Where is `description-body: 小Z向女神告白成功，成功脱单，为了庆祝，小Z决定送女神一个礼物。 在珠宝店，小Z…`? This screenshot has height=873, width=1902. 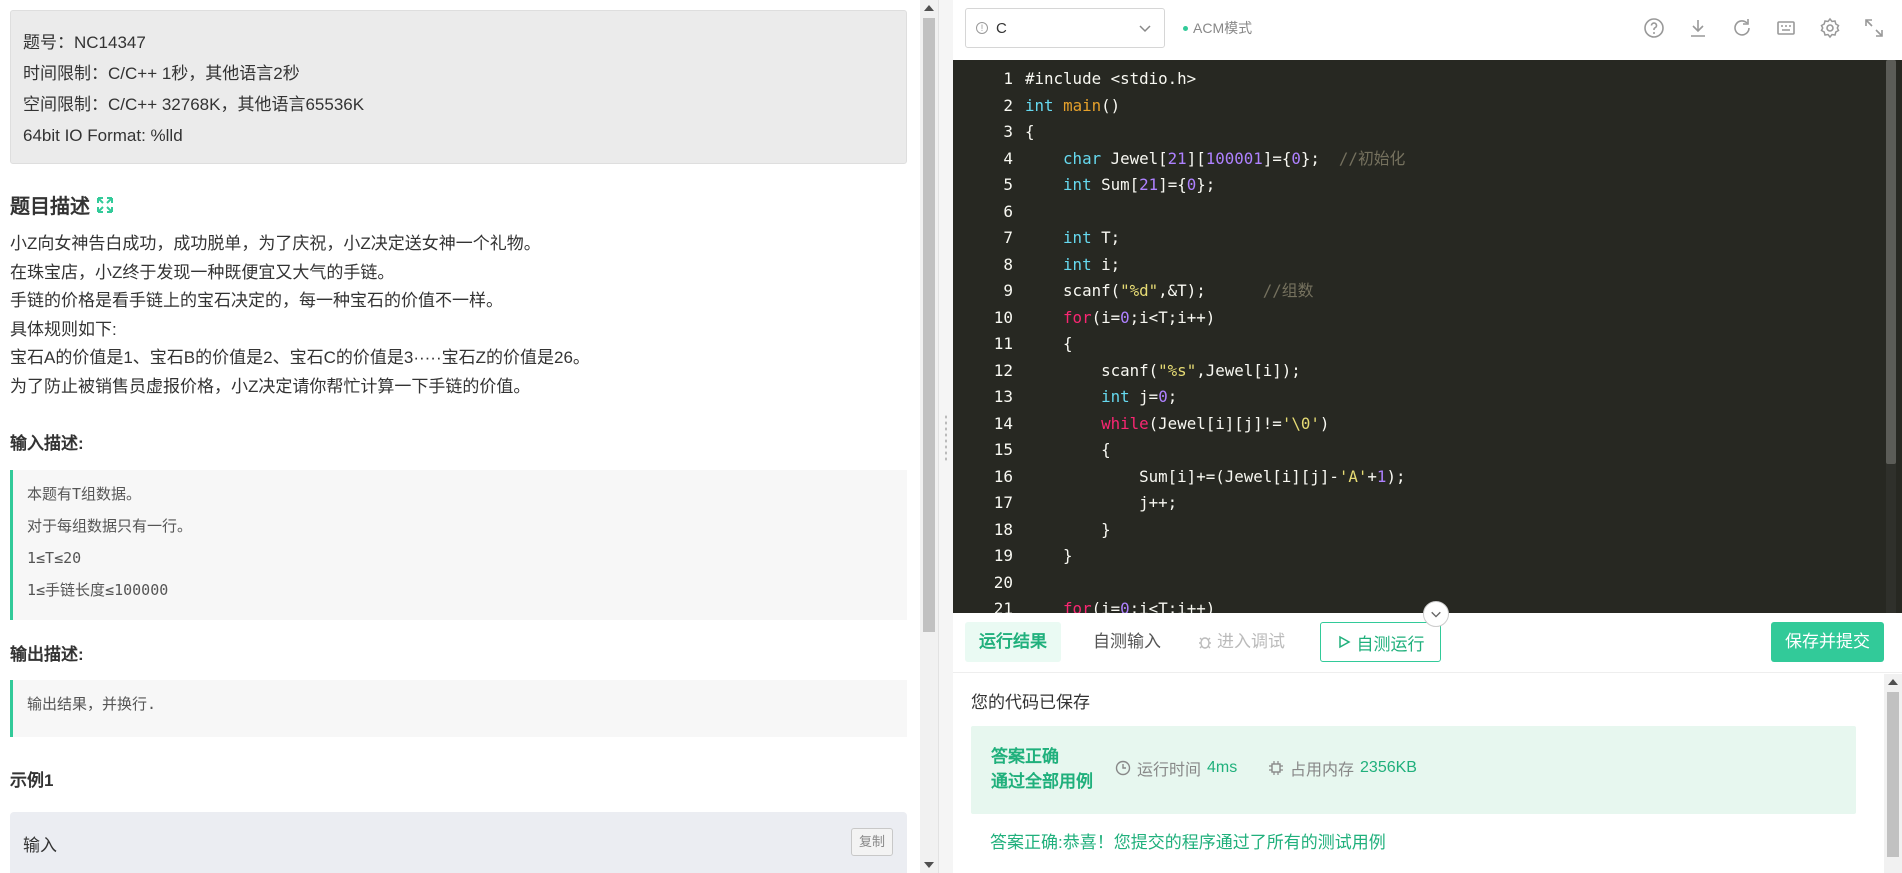
description-body: 小Z向女神告白成功，成功脱单，为了庆祝，小Z决定送女神一个礼物。 在珠宝店，小Z… is located at coordinates (460, 315).